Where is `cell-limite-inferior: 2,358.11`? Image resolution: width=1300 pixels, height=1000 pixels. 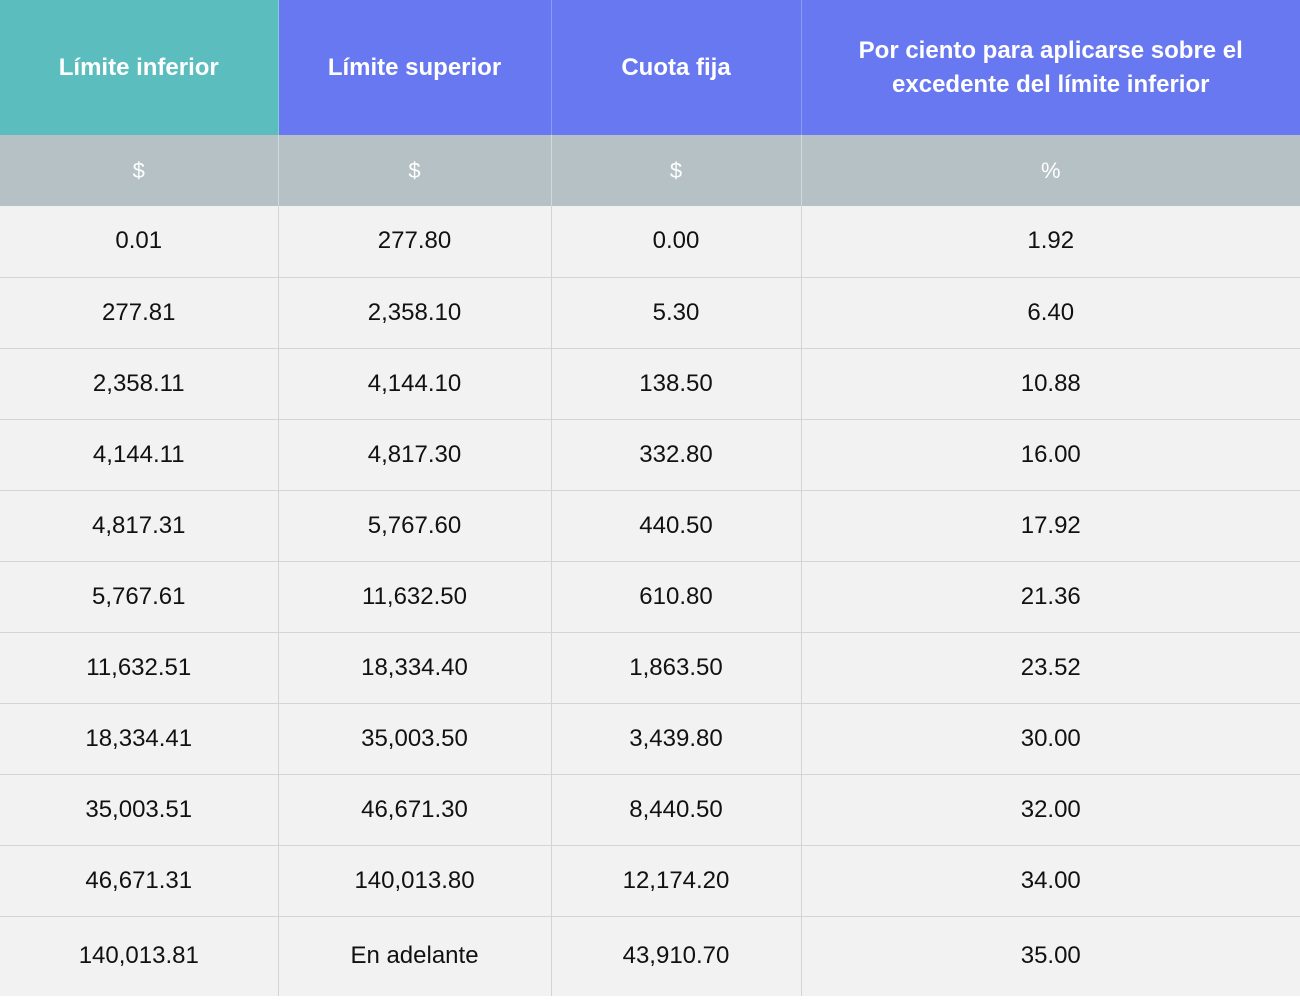 cell-limite-inferior: 2,358.11 is located at coordinates (139, 384).